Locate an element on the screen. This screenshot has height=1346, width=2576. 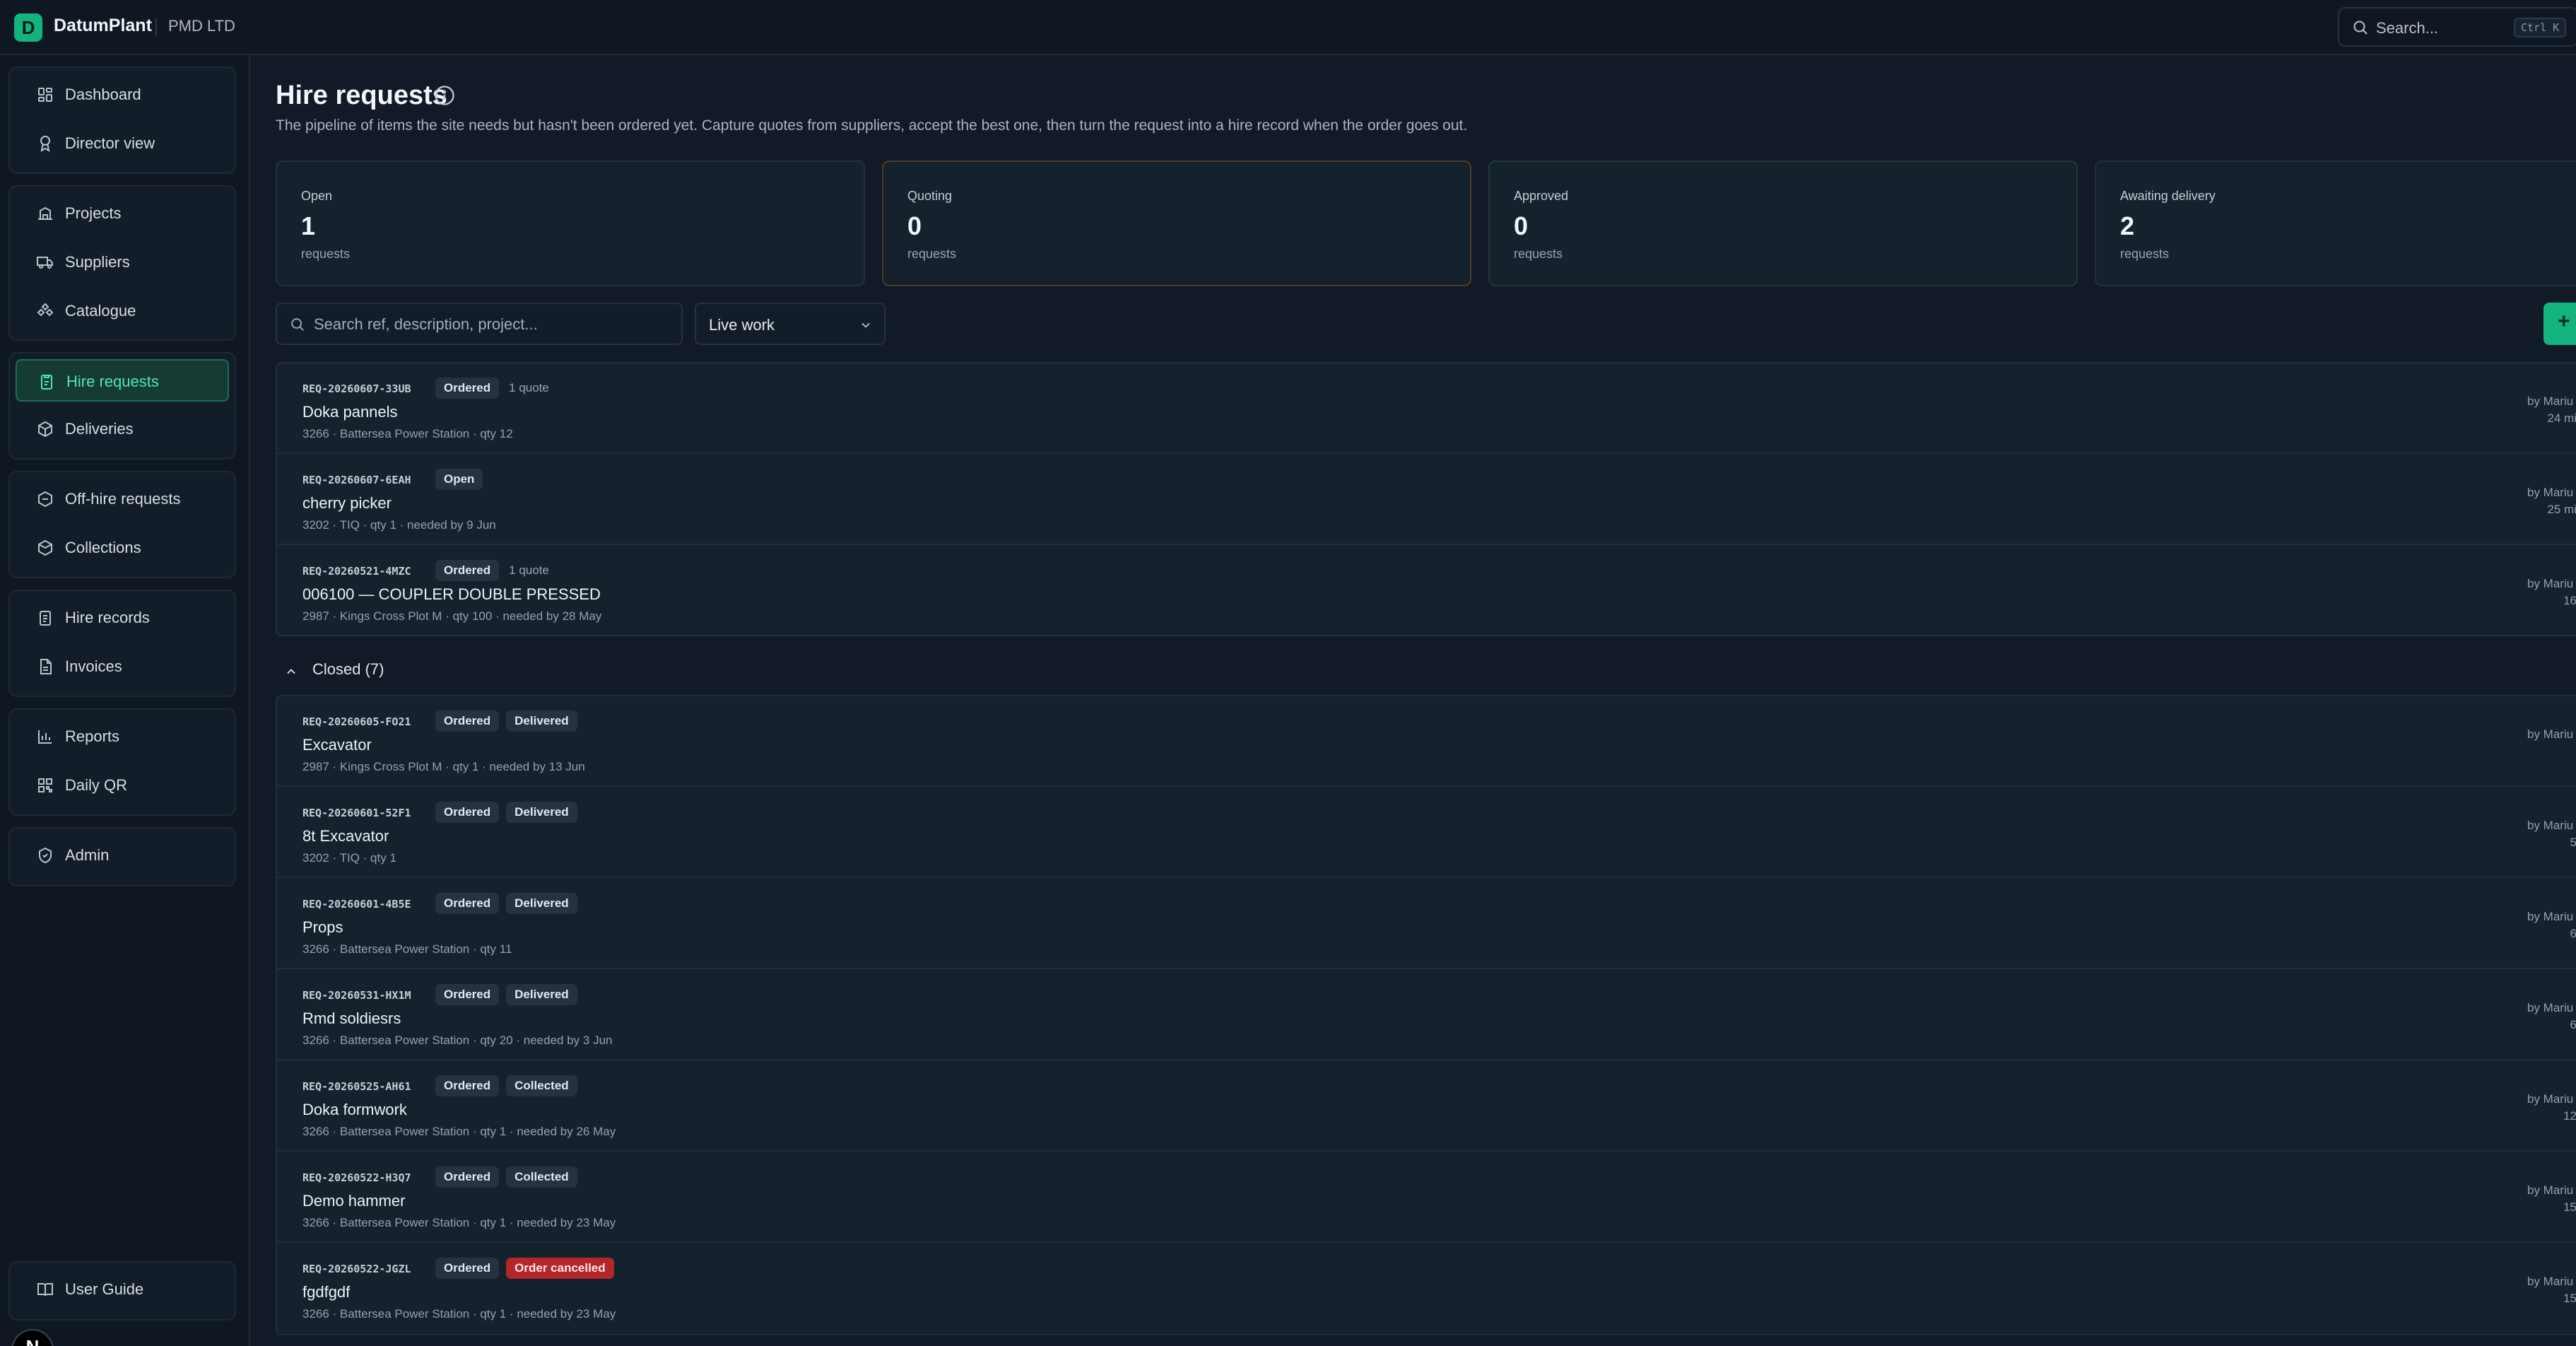
sidebar-item-invoices: Invoices is located at coordinates (122, 667).